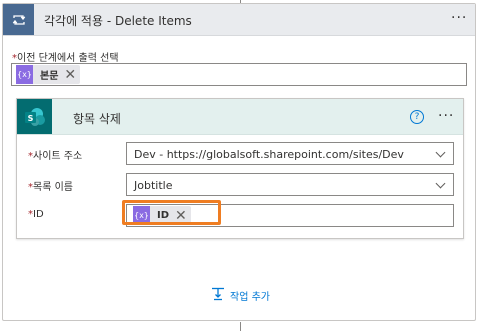 The image size is (481, 331). What do you see at coordinates (34, 116) in the screenshot?
I see `sharepoint-icon: S` at bounding box center [34, 116].